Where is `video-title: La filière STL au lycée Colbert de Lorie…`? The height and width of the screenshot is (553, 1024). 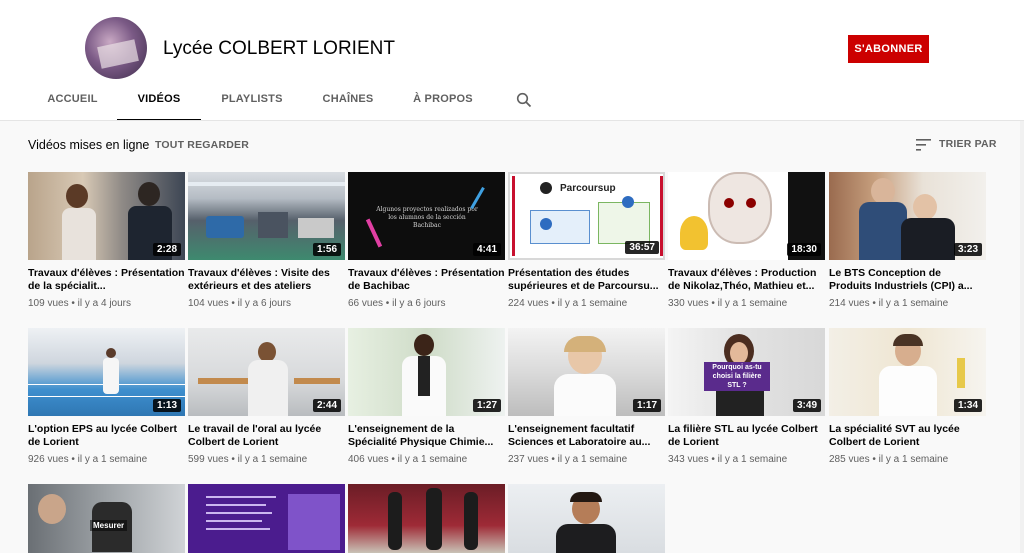 video-title: La filière STL au lycée Colbert de Lorie… is located at coordinates (746, 436).